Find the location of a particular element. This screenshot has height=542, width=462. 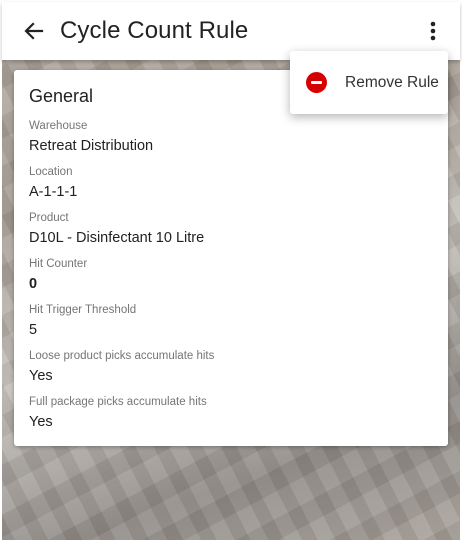

menu-item-label: Remove Rule is located at coordinates (392, 82).